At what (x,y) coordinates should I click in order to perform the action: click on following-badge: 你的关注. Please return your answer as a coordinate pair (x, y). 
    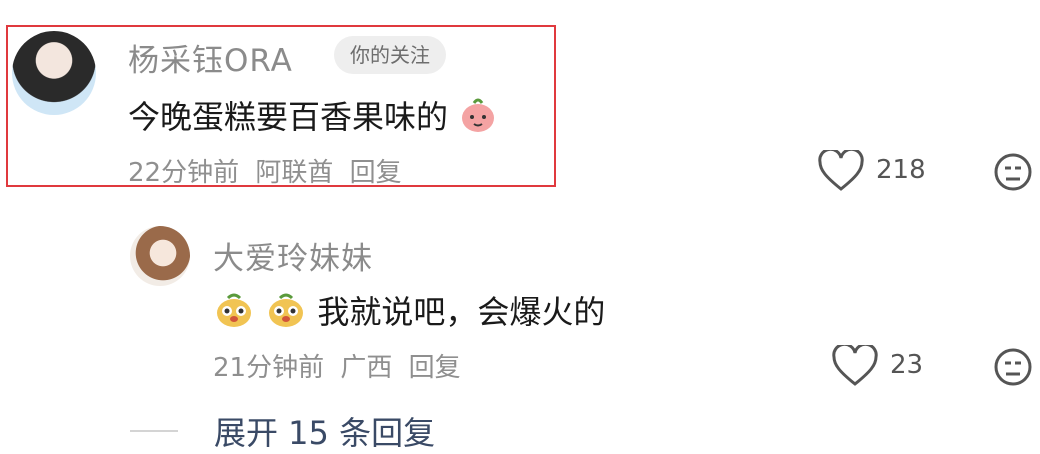
    Looking at the image, I should click on (390, 55).